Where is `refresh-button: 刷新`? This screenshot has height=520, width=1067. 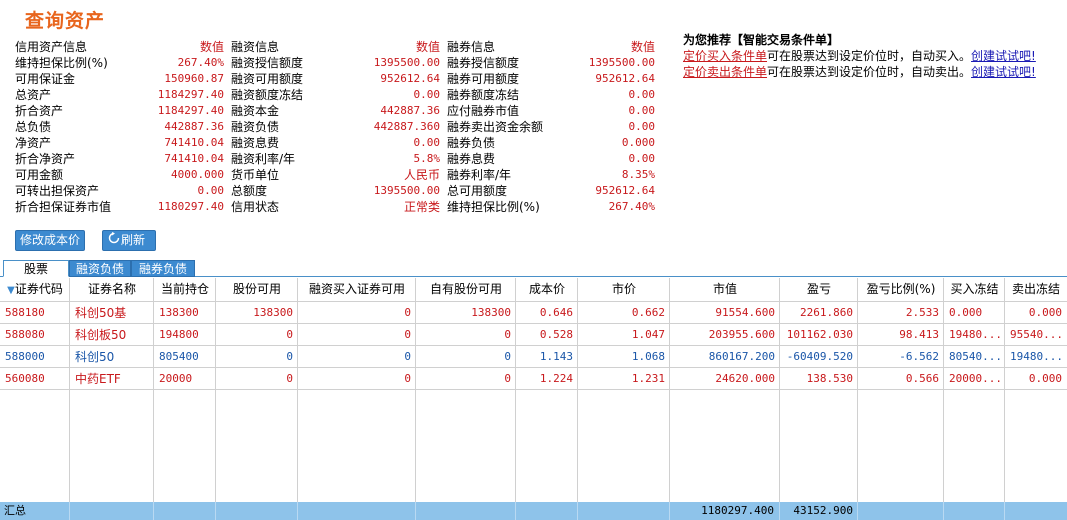 refresh-button: 刷新 is located at coordinates (129, 240).